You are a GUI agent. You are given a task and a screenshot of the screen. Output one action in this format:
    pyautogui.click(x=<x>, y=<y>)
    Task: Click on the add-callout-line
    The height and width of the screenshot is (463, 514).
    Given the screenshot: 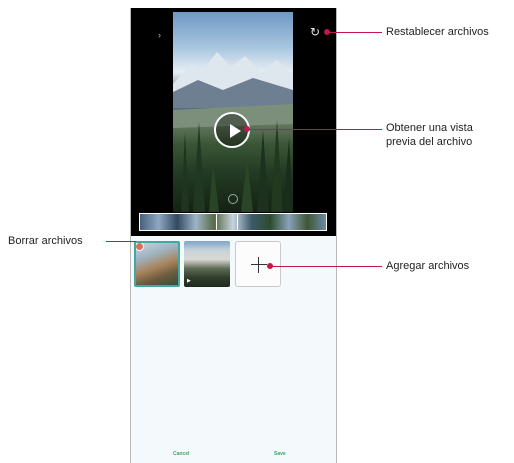 What is the action you would take?
    pyautogui.click(x=326, y=266)
    